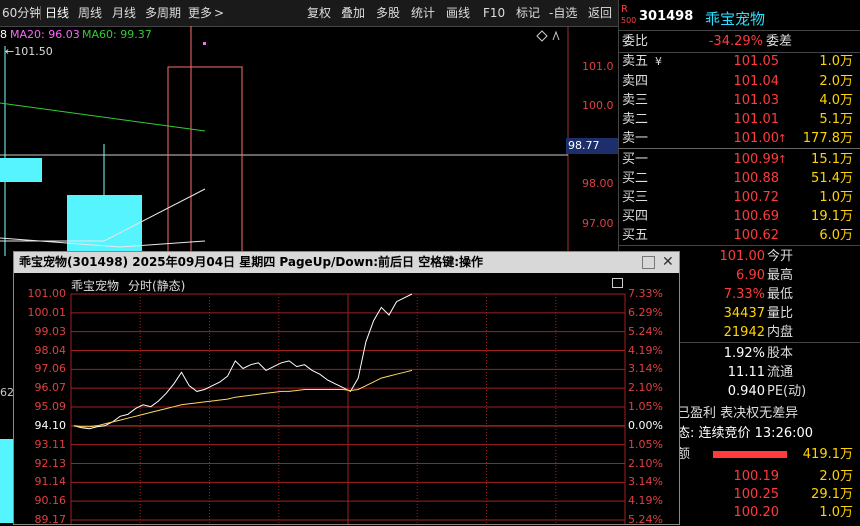  Describe the element at coordinates (739, 216) in the screenshot. I see `bid-row: 买四 100.69 19.1万` at that location.